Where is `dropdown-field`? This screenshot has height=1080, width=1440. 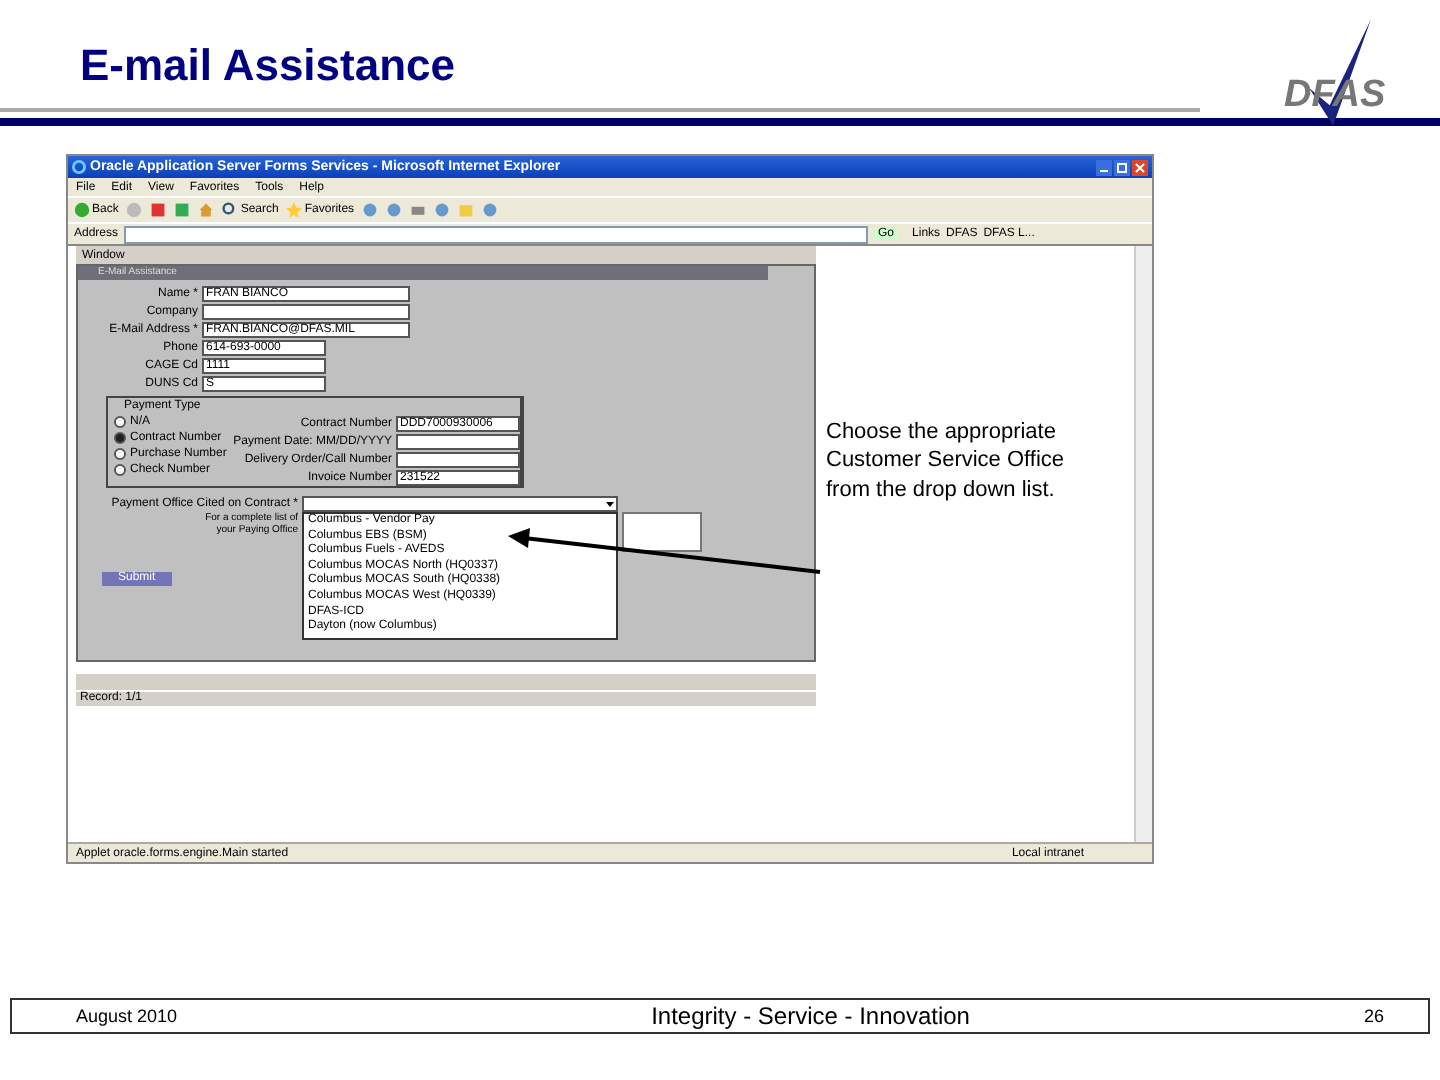 dropdown-field is located at coordinates (460, 504).